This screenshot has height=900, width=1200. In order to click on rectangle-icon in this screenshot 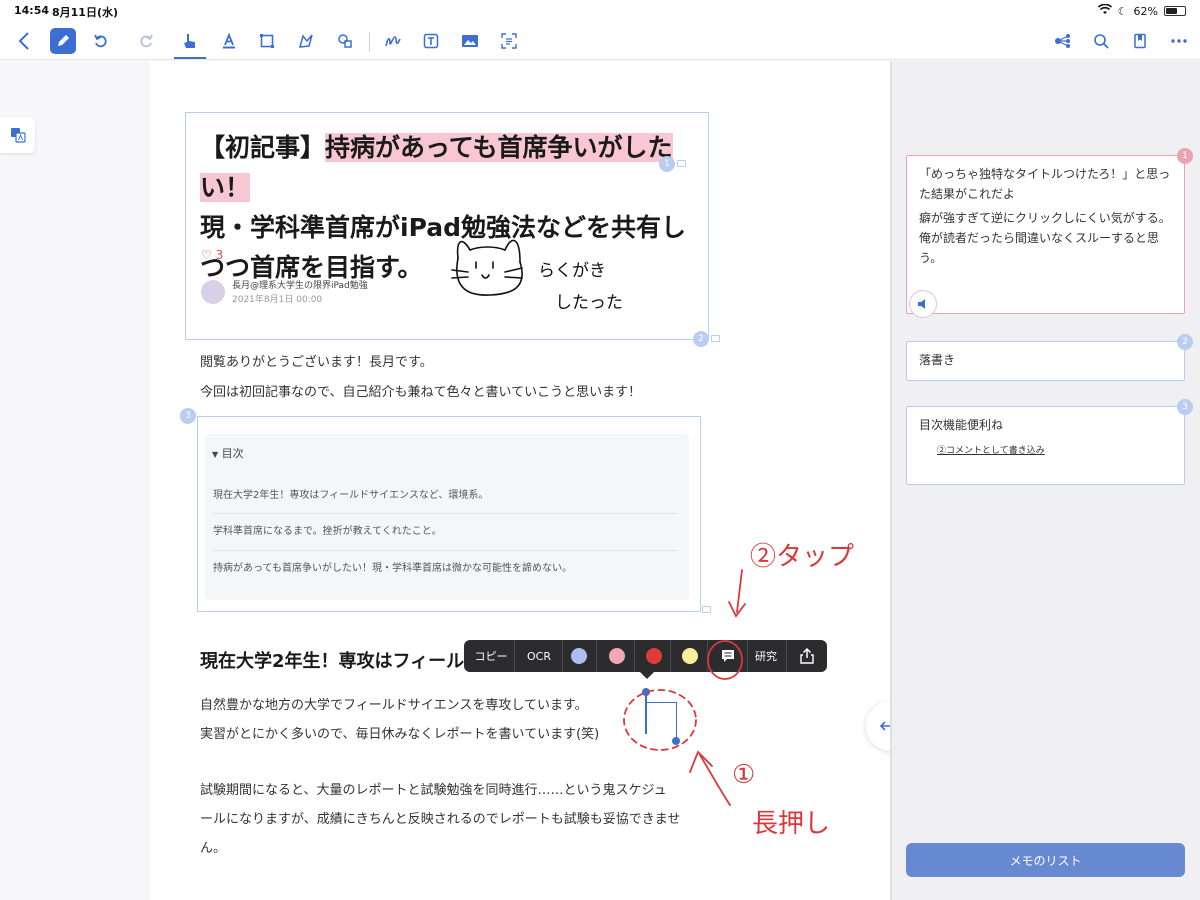, I will do `click(267, 41)`.